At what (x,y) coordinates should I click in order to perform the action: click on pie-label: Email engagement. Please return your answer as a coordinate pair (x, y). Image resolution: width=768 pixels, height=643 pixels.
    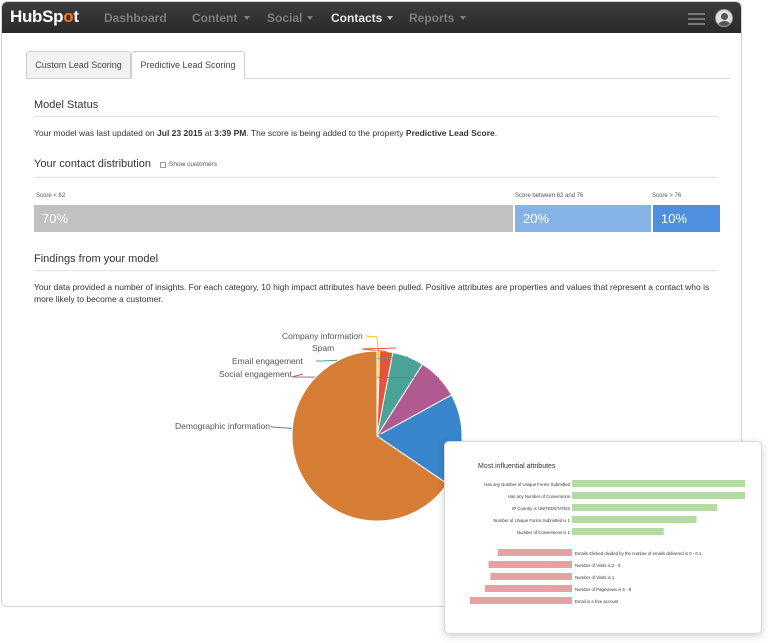
    Looking at the image, I should click on (268, 361).